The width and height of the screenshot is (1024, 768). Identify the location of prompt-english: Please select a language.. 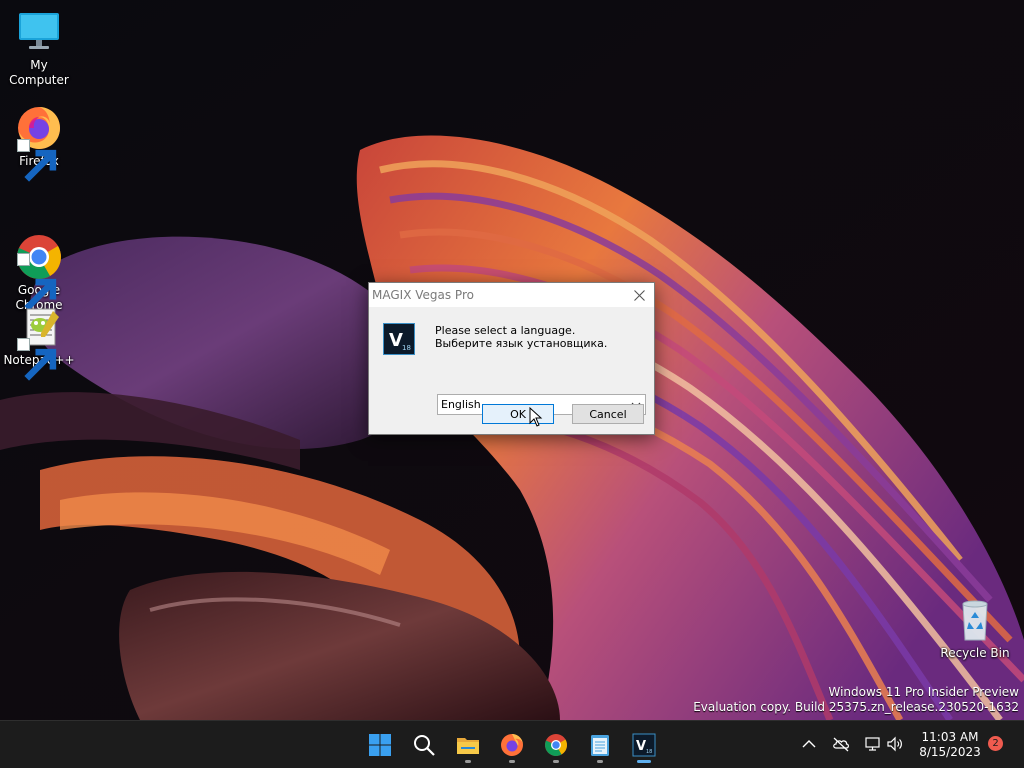
(505, 330).